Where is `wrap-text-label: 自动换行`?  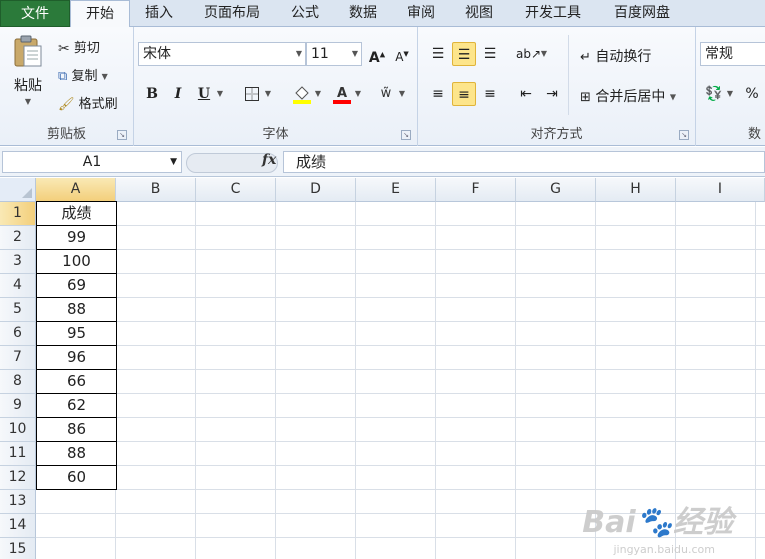
wrap-text-label: 自动换行 is located at coordinates (623, 57).